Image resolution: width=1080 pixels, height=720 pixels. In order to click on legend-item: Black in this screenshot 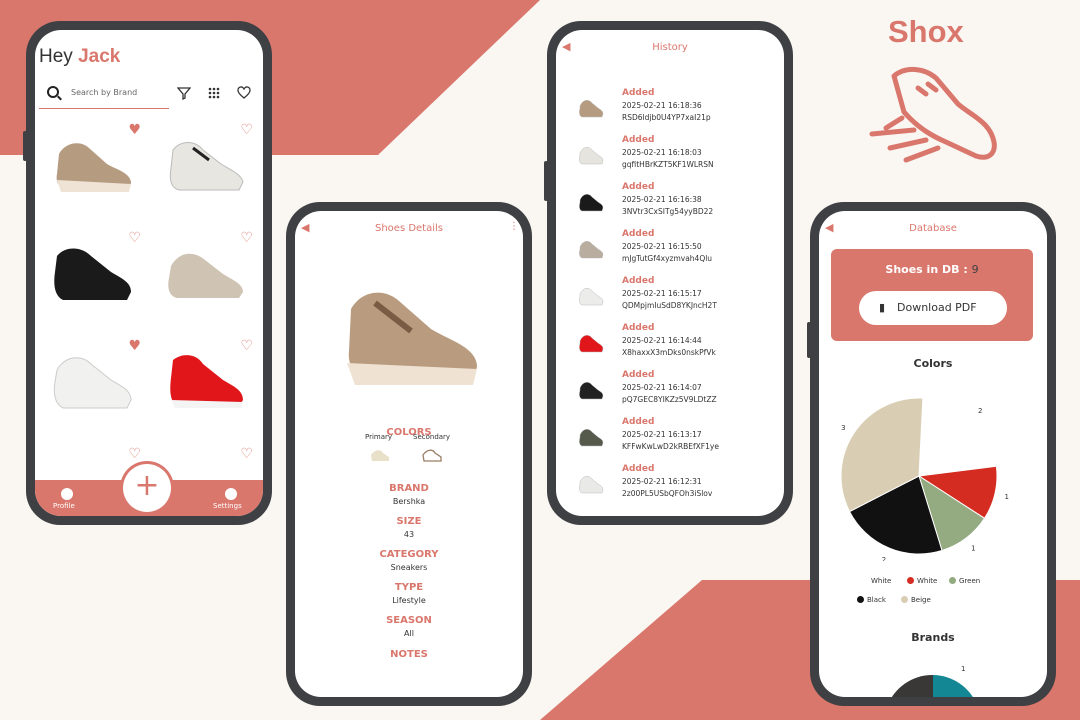, I will do `click(871, 600)`.